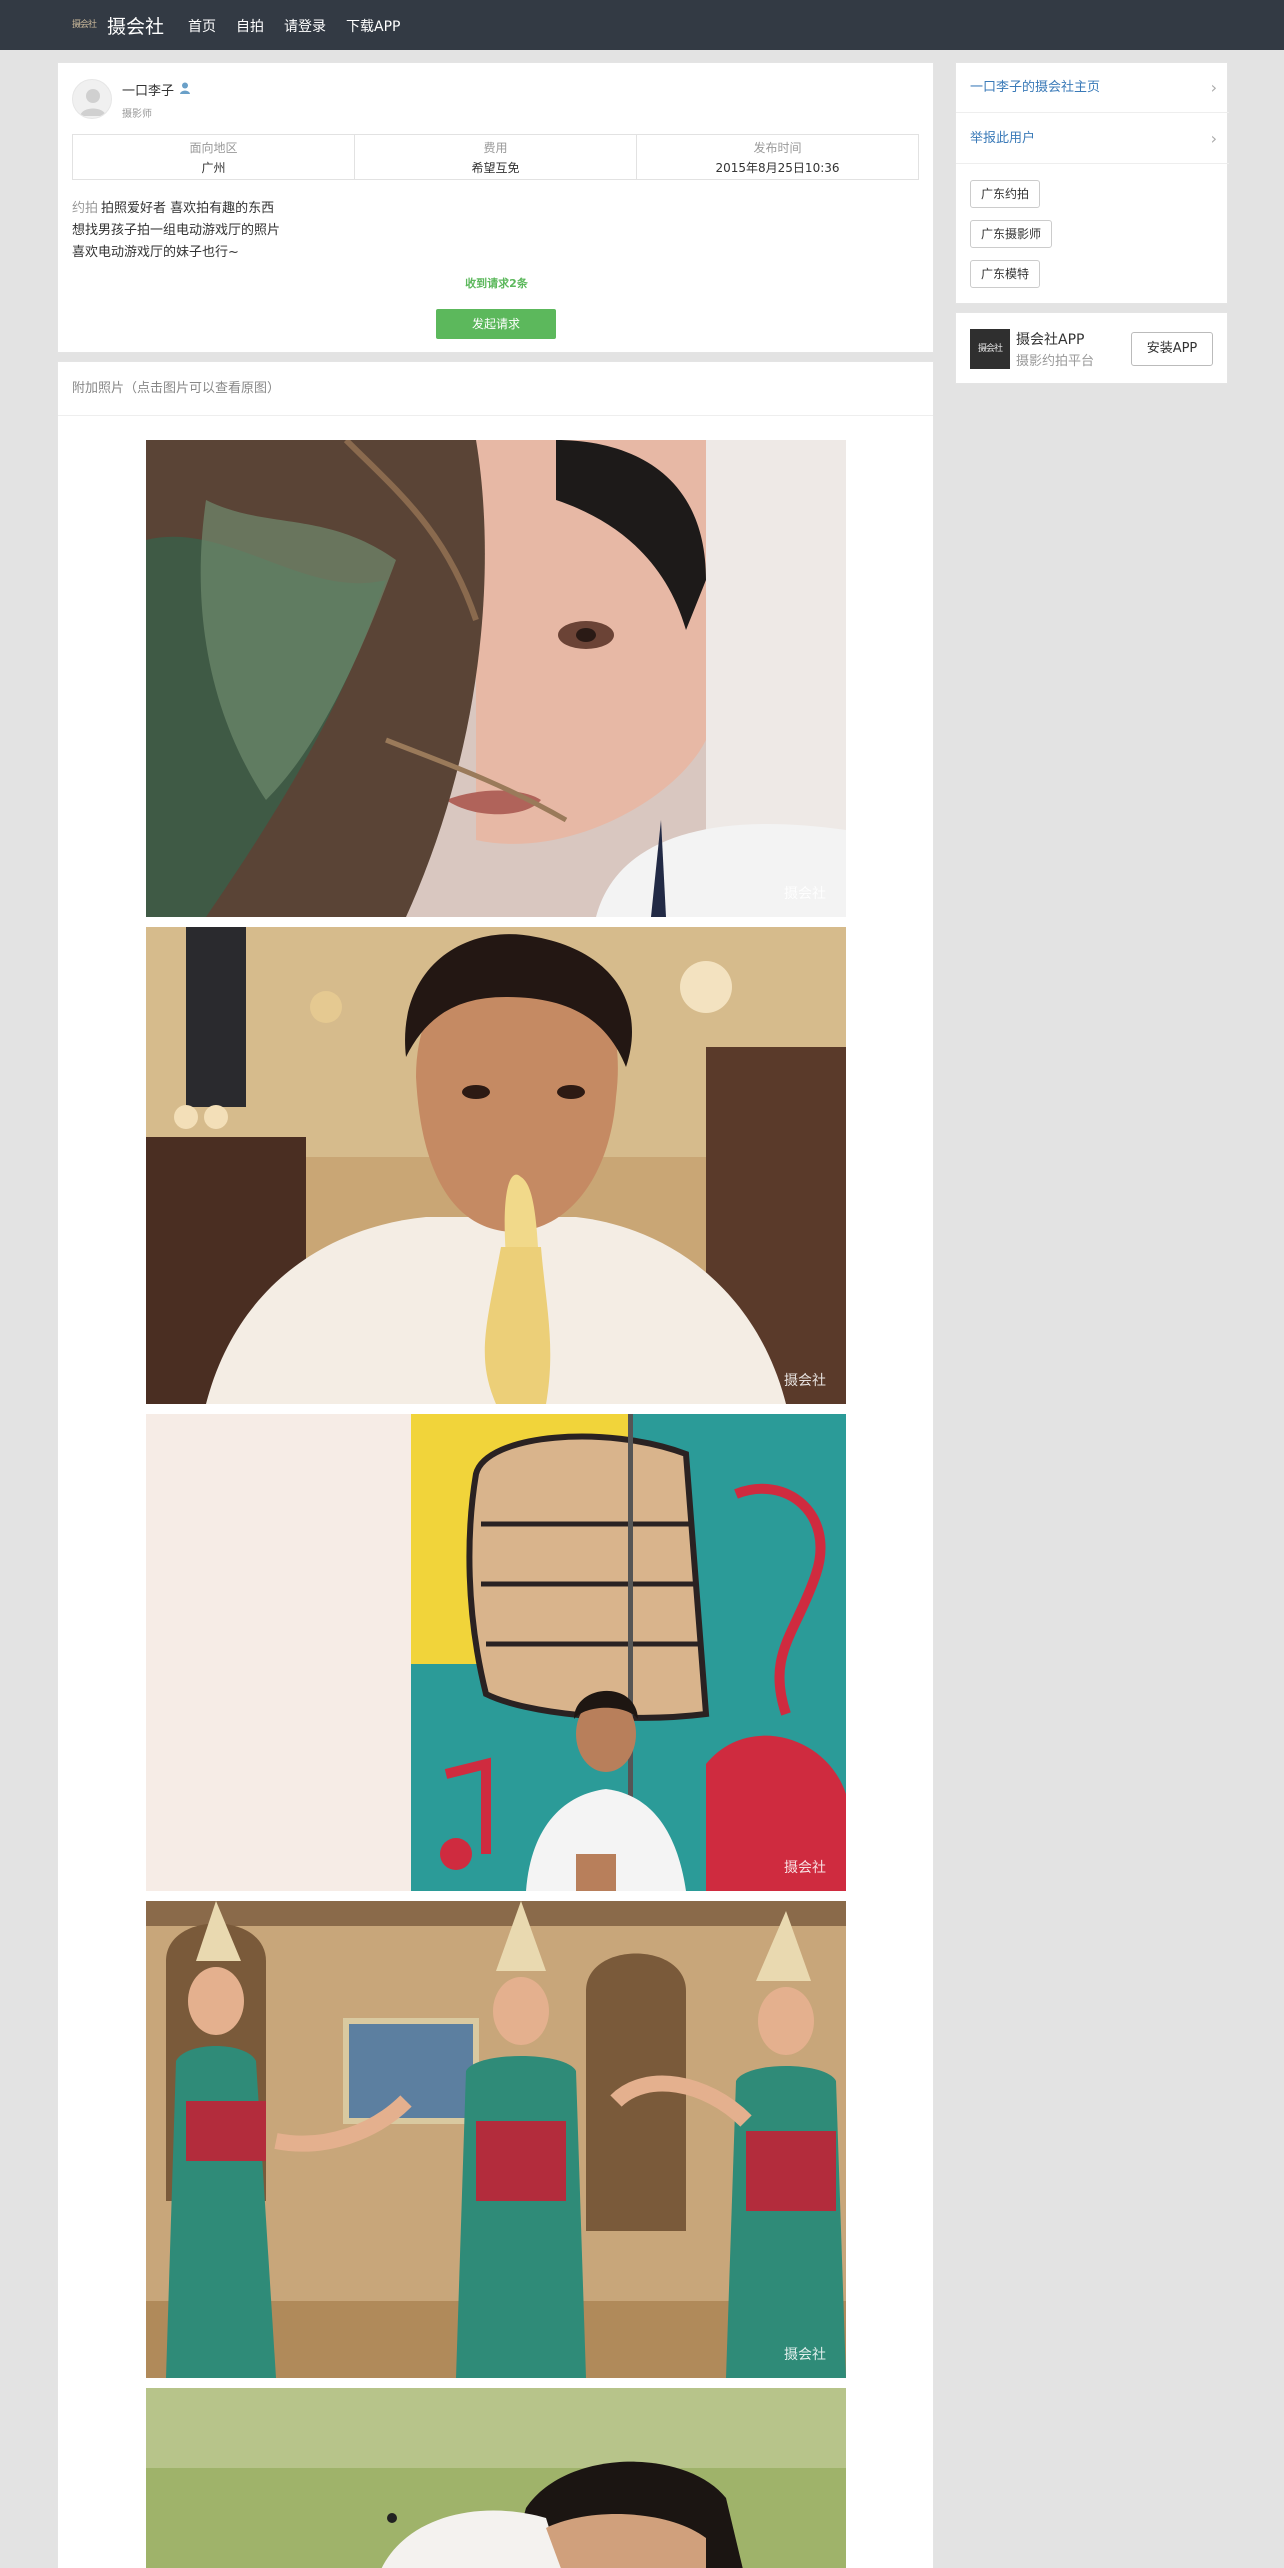 This screenshot has width=1284, height=2568. I want to click on photo-3-watermark: 摄会社, so click(805, 1868).